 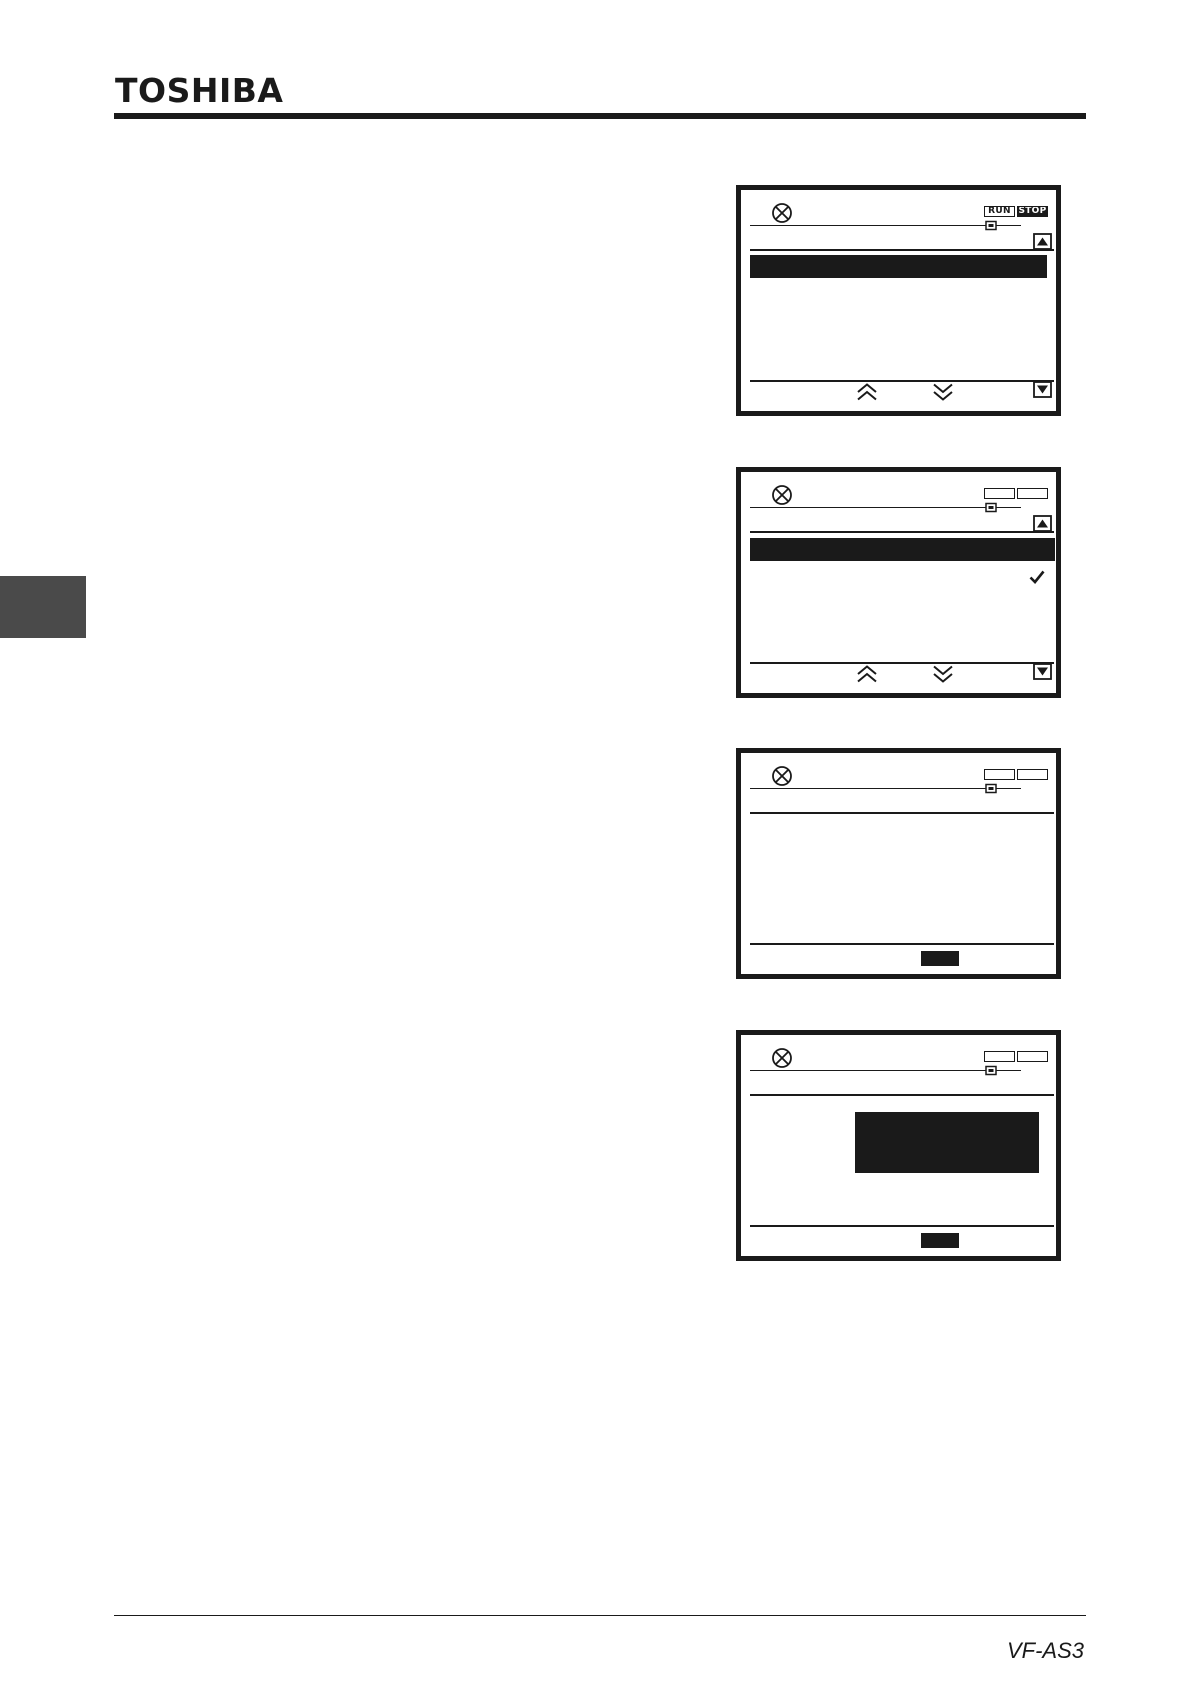 I want to click on footer-rule, so click(x=600, y=1615).